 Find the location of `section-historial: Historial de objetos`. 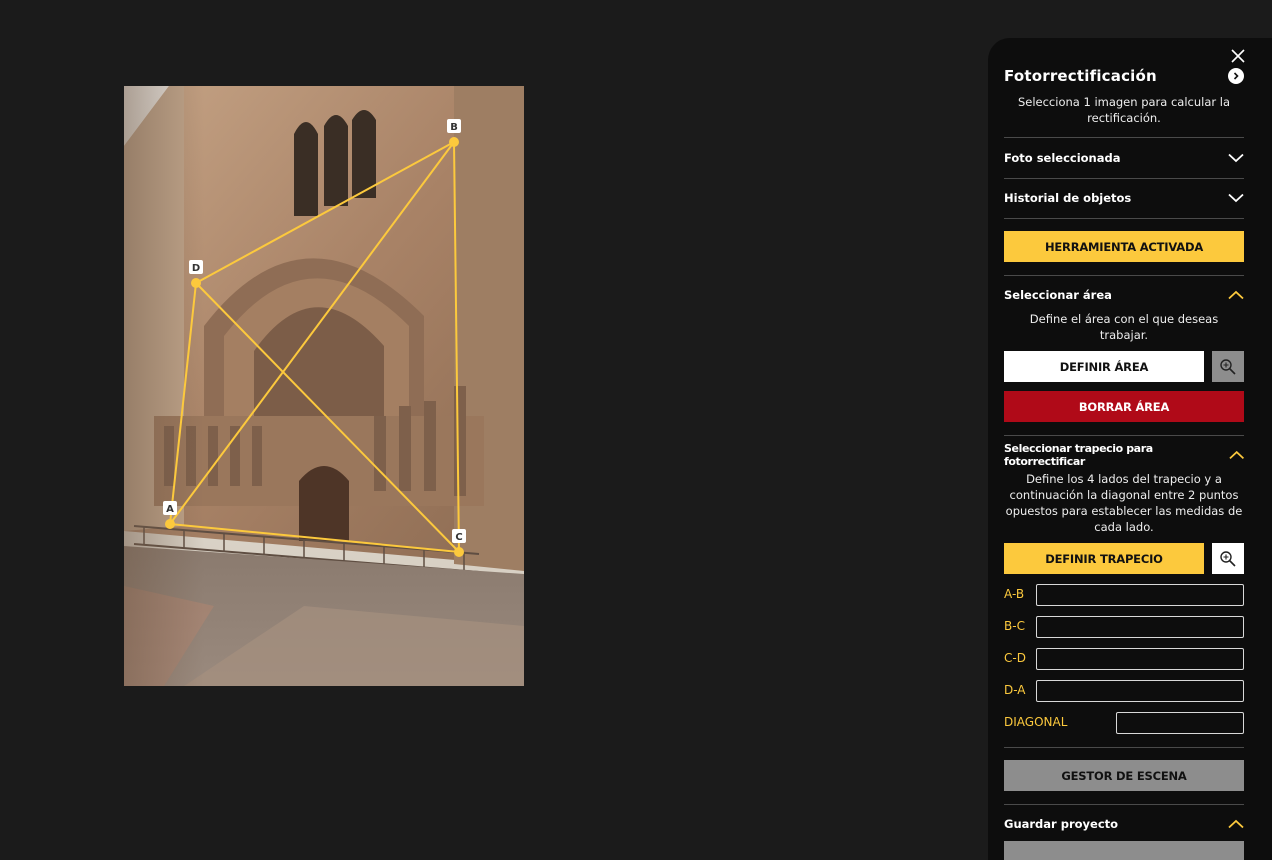

section-historial: Historial de objetos is located at coordinates (1124, 198).